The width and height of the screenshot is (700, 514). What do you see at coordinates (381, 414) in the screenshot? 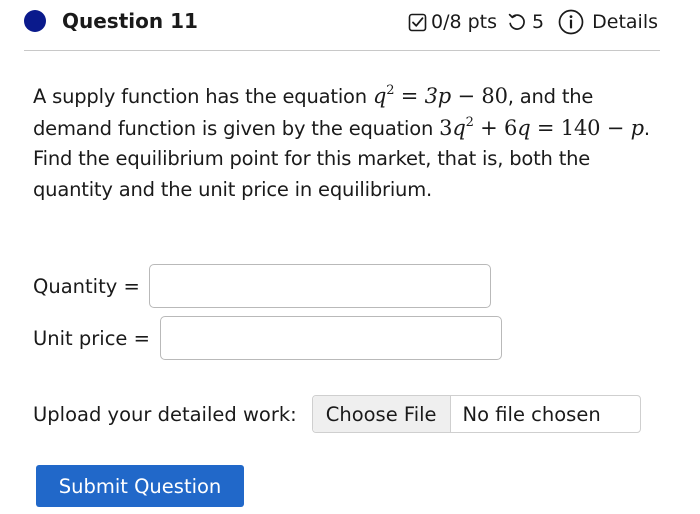
I see `choose-file-button: Choose File` at bounding box center [381, 414].